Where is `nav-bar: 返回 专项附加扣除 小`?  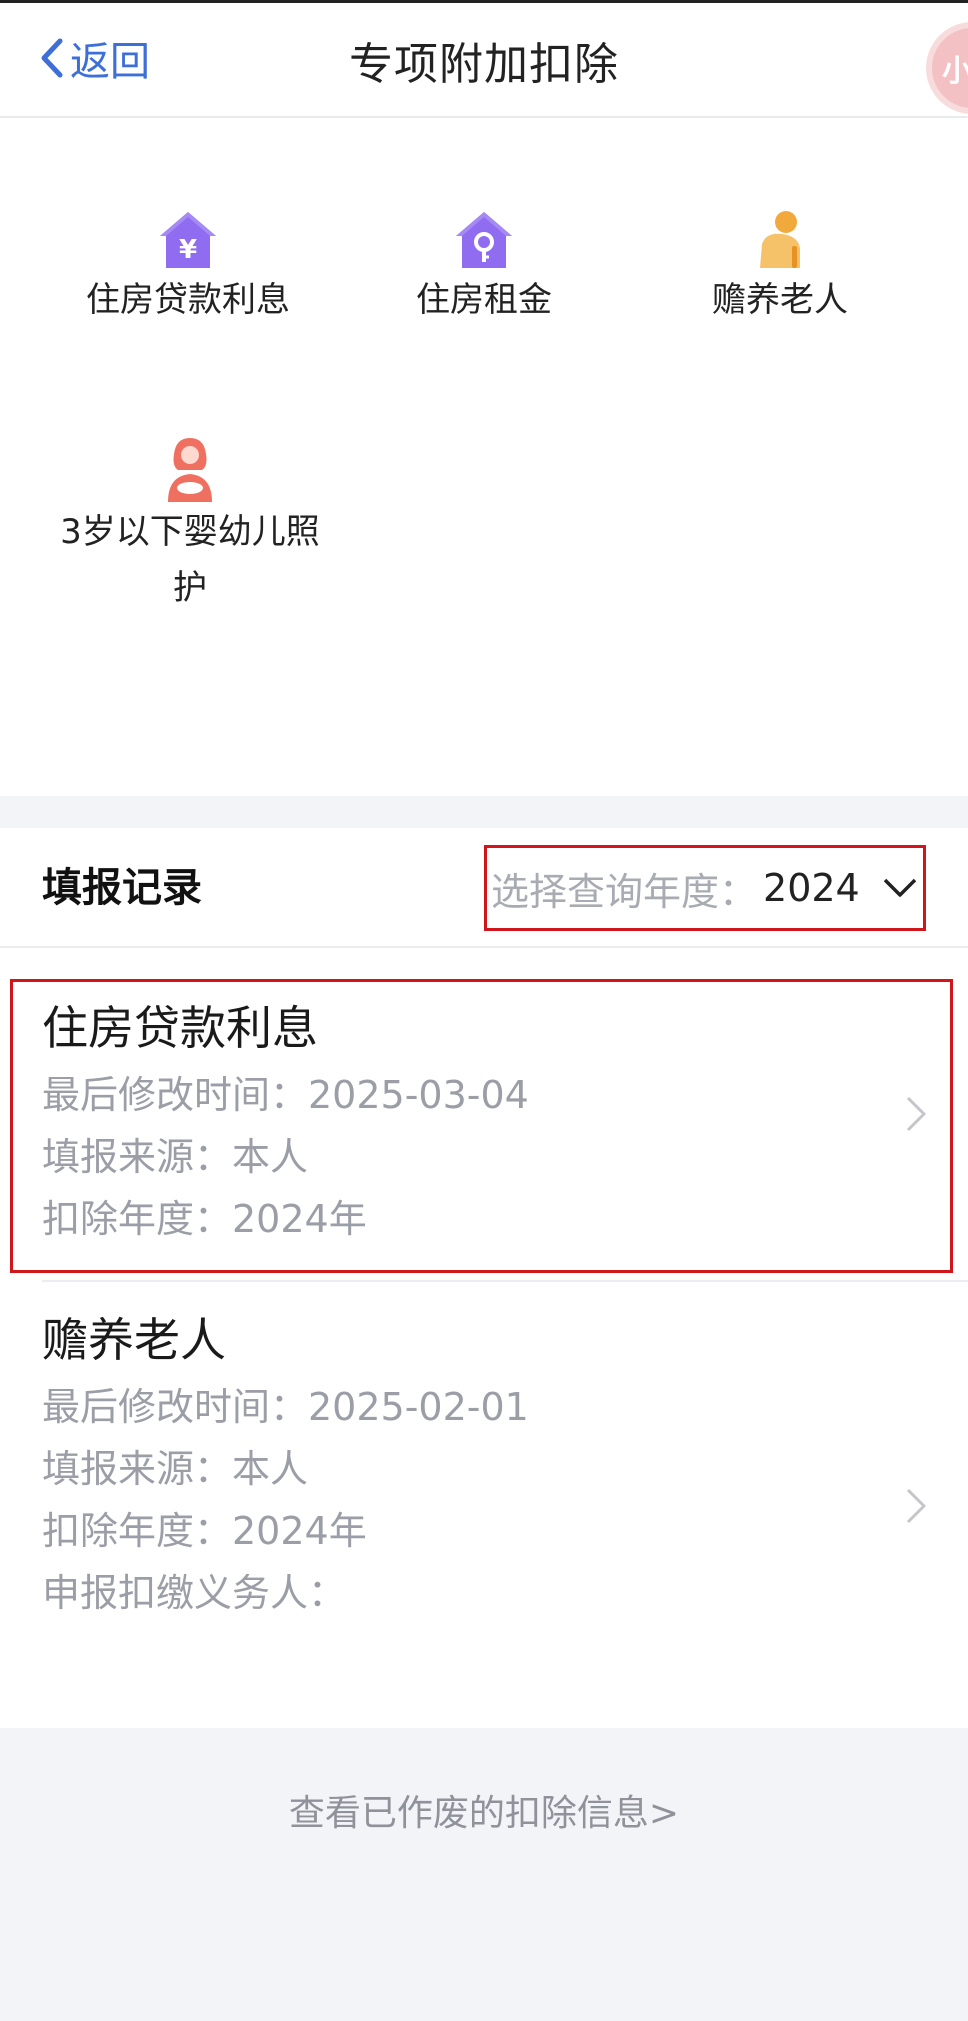 nav-bar: 返回 专项附加扣除 小 is located at coordinates (484, 59).